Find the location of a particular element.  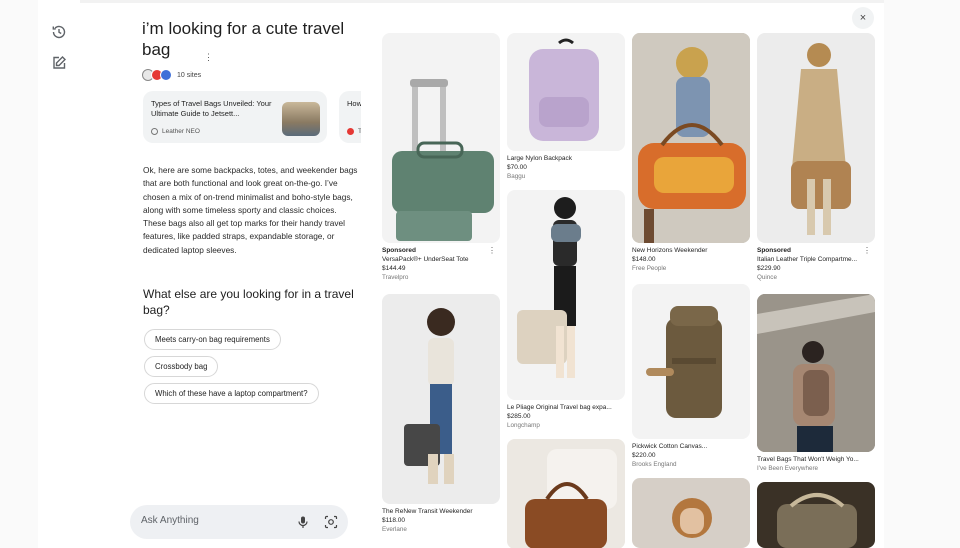

source-card: How Tr is located at coordinates (350, 117).